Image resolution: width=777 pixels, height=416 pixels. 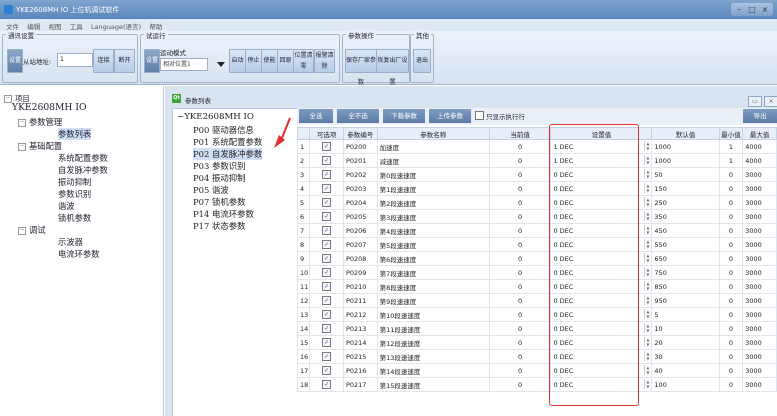 I want to click on stop-button: 停止, so click(x=253, y=61).